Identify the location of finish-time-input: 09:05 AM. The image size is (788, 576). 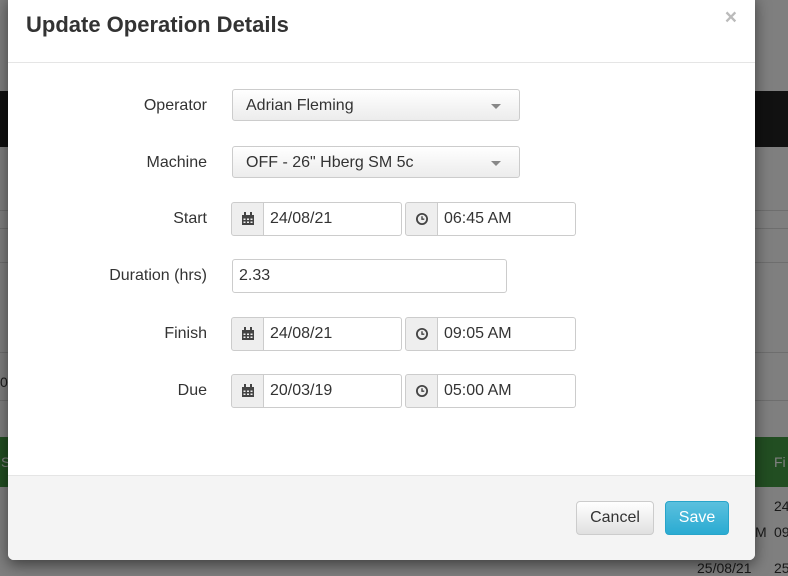
(507, 334).